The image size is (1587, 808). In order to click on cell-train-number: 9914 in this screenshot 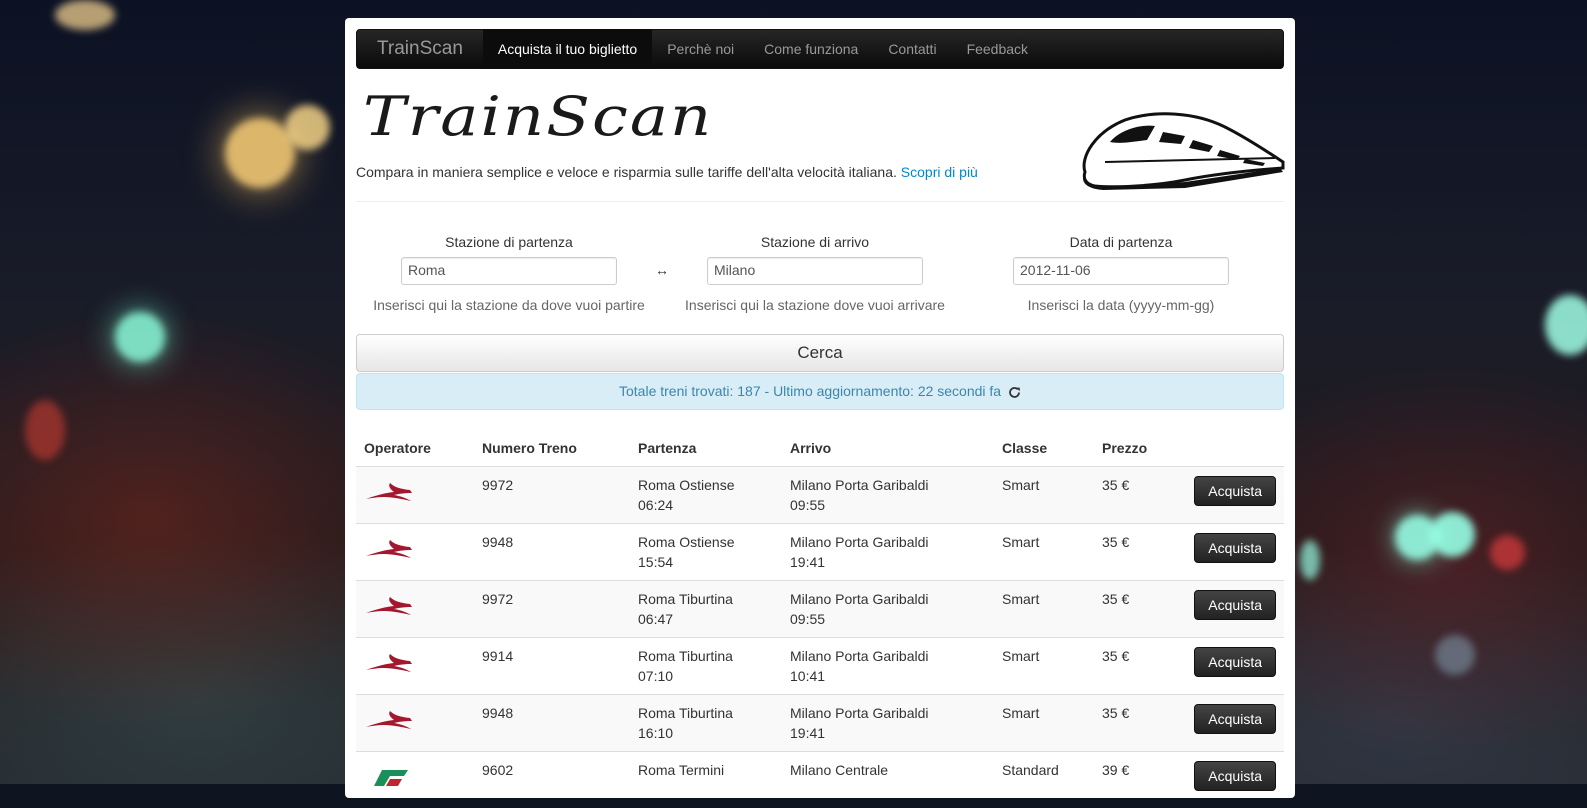, I will do `click(552, 666)`.